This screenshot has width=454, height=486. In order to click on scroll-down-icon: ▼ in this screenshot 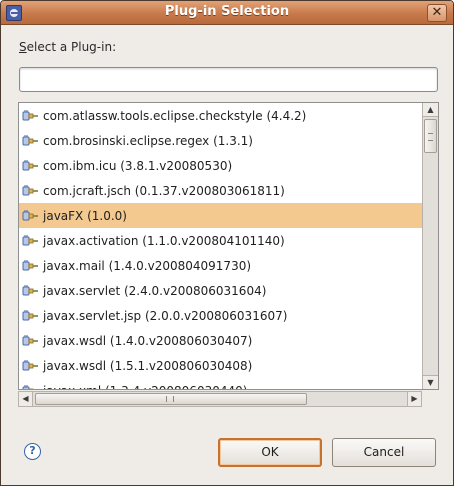, I will do `click(430, 382)`.